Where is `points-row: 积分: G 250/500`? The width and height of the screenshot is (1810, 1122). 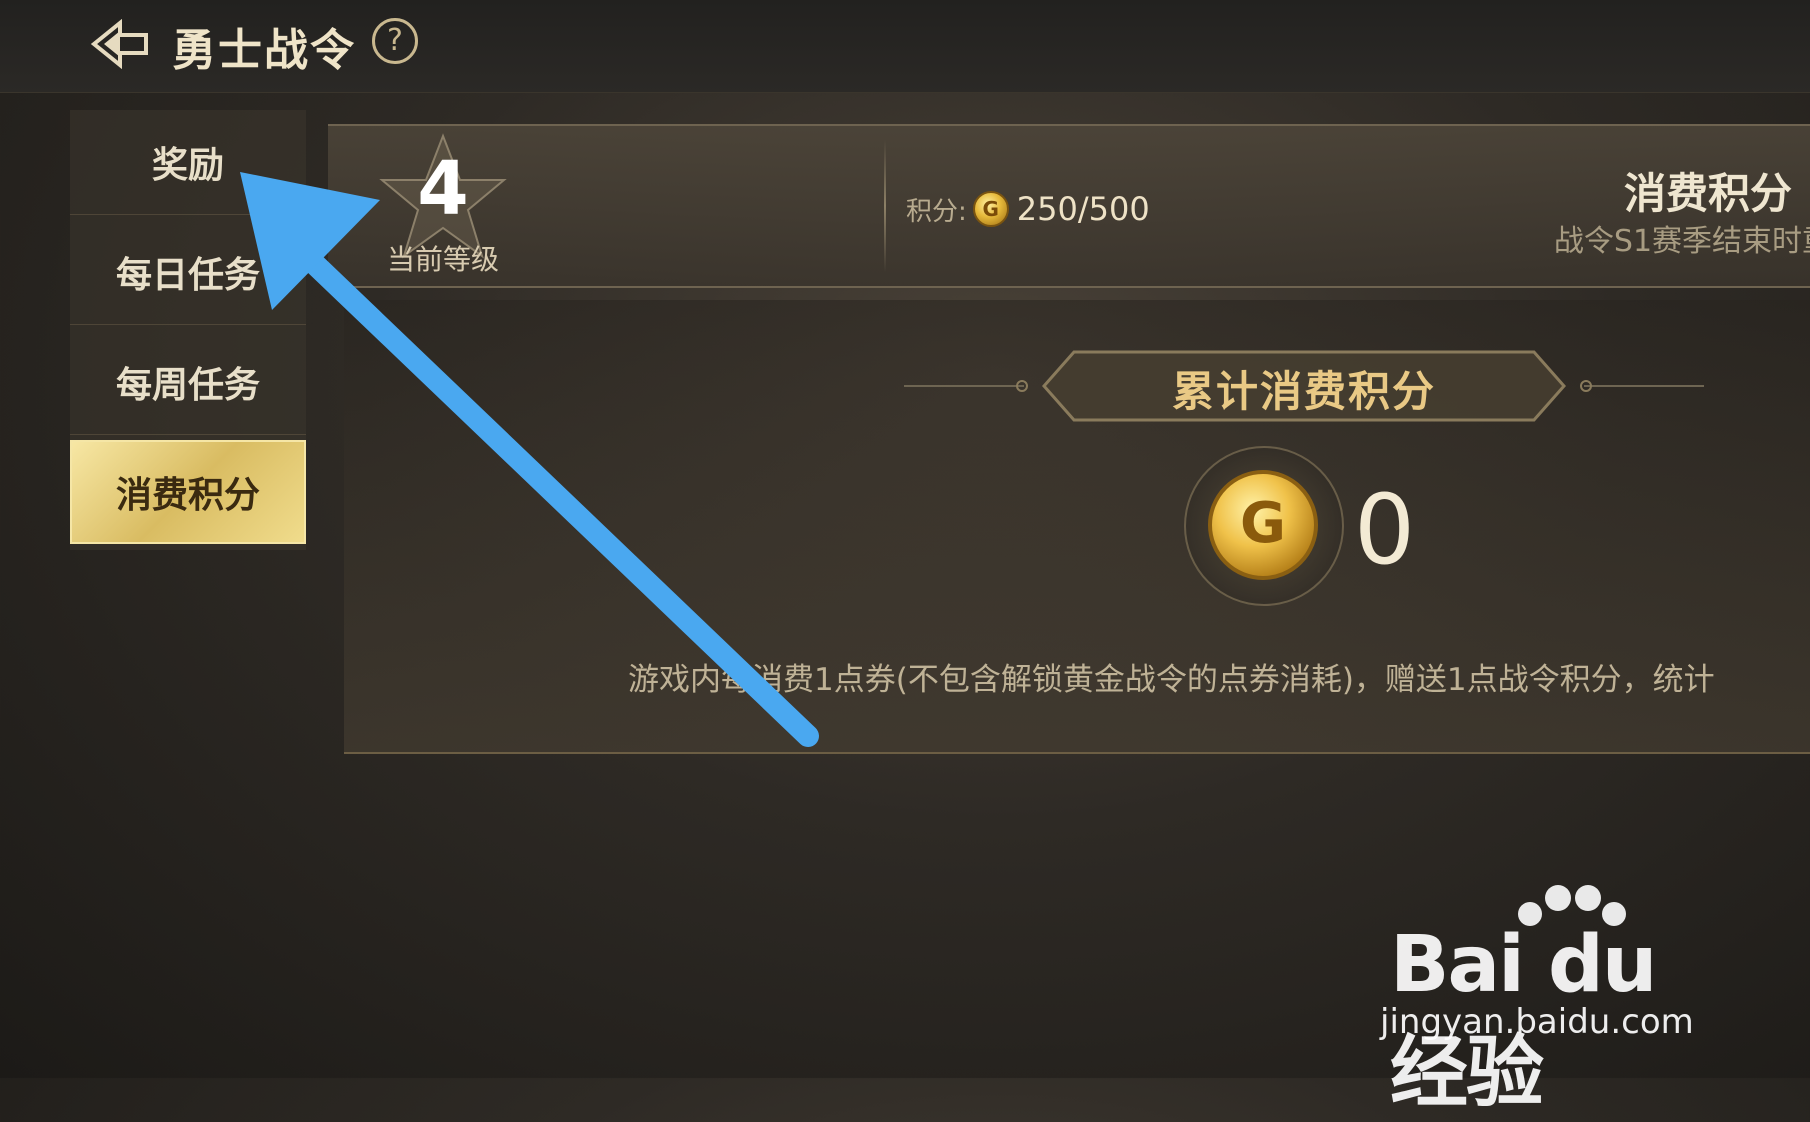
points-row: 积分: G 250/500 is located at coordinates (1028, 209).